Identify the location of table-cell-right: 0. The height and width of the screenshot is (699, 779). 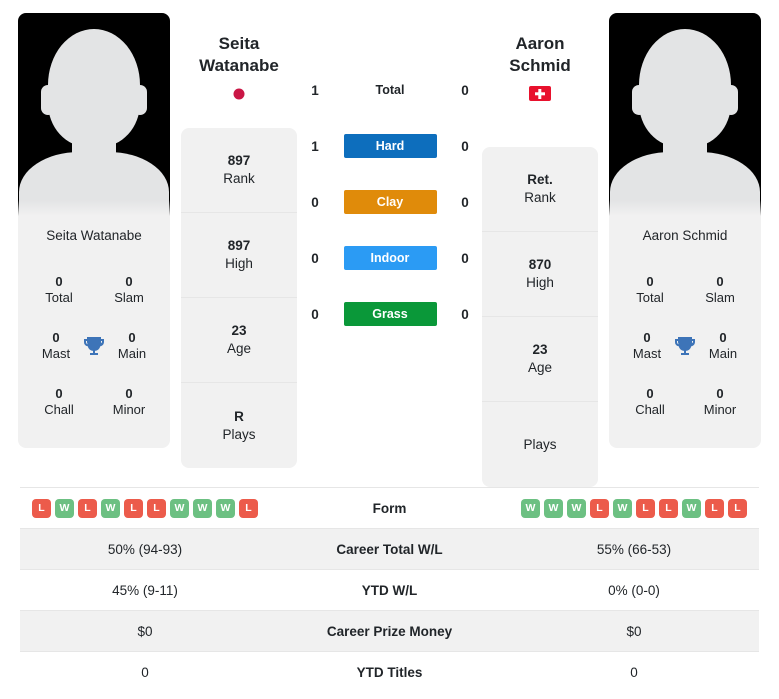
(634, 672).